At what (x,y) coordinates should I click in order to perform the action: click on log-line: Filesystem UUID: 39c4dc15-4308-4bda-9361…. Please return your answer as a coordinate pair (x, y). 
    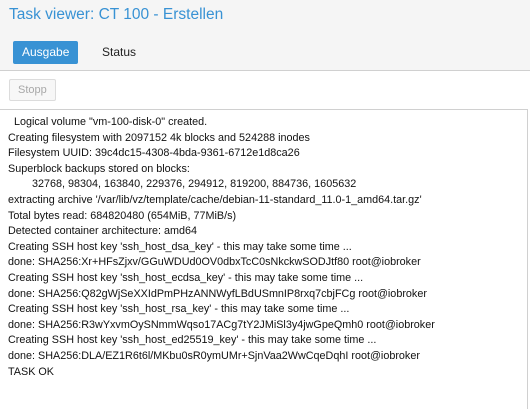
    Looking at the image, I should click on (154, 153).